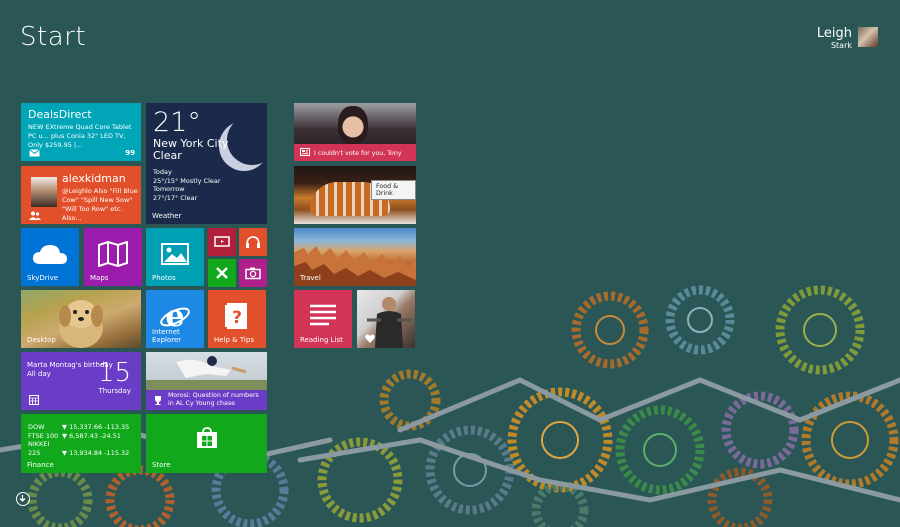  I want to click on people-icon, so click(35, 215).